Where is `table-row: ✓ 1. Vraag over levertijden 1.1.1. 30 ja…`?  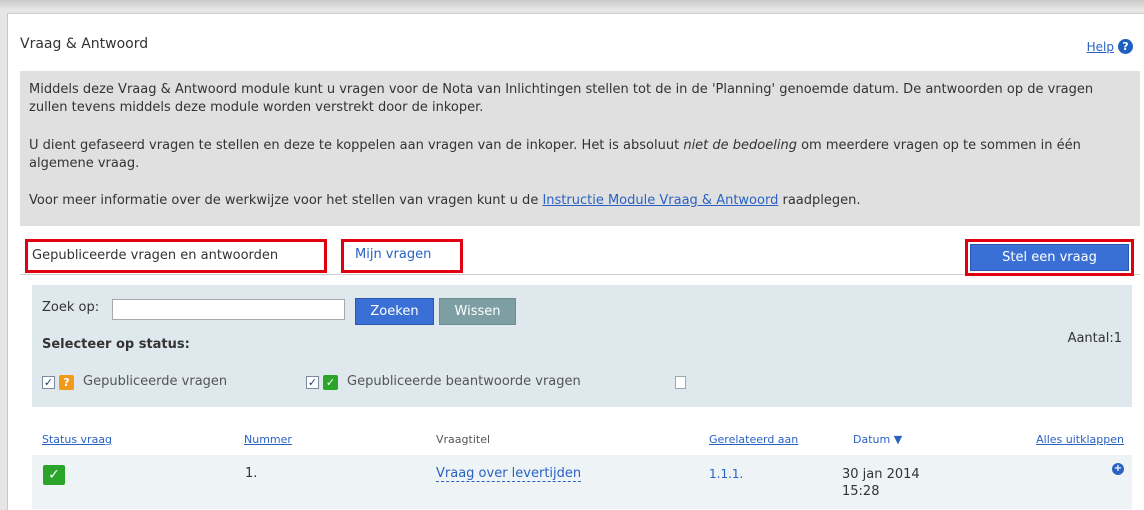
table-row: ✓ 1. Vraag over levertijden 1.1.1. 30 ja… is located at coordinates (582, 482).